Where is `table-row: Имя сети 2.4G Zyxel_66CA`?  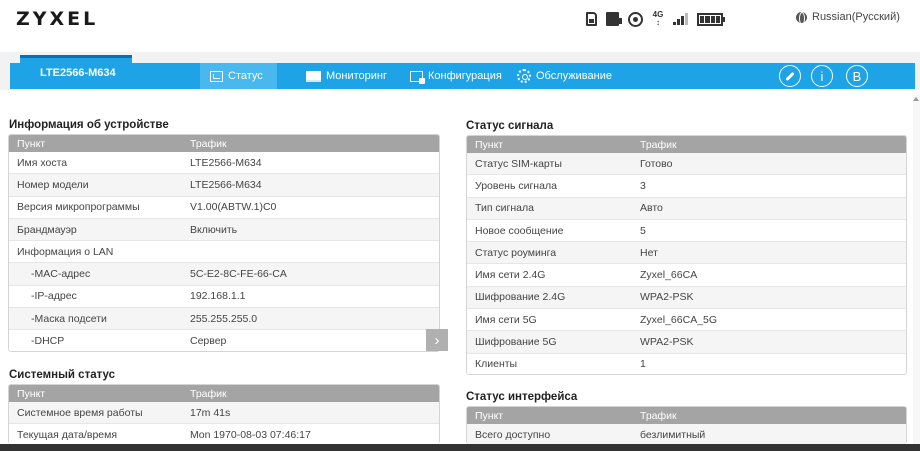 table-row: Имя сети 2.4G Zyxel_66CA is located at coordinates (686, 275).